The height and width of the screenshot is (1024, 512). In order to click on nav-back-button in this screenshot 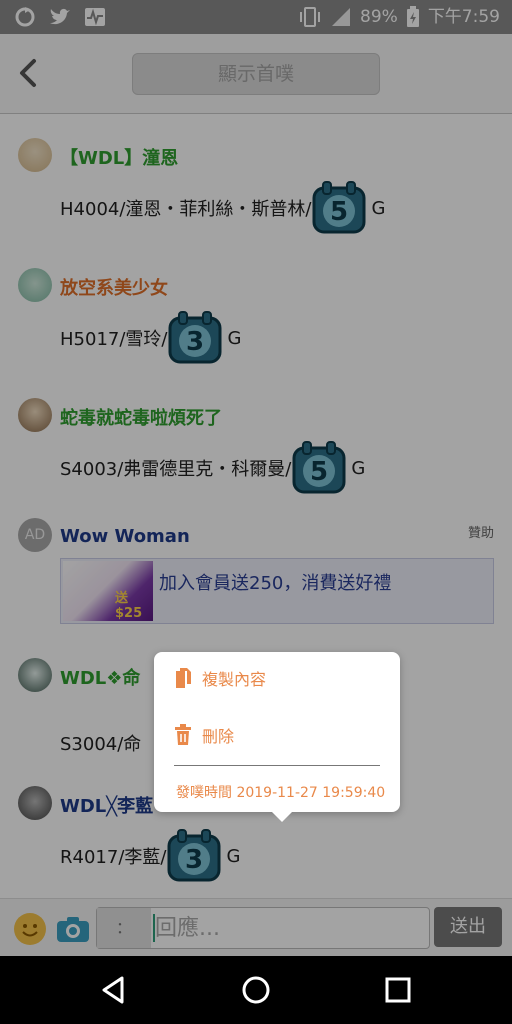, I will do `click(114, 990)`.